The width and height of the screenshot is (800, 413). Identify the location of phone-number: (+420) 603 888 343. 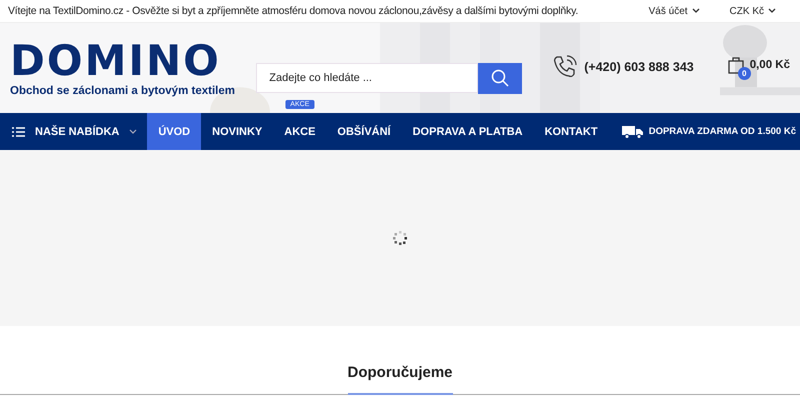
(639, 67).